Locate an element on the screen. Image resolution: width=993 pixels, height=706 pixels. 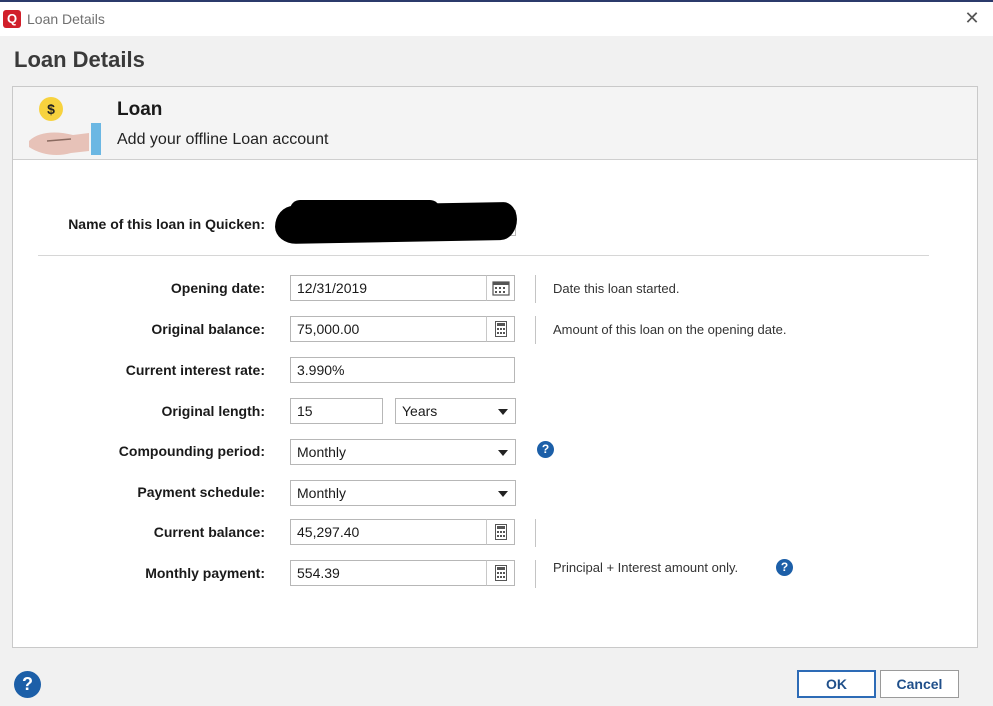
page-title: Loan Details is located at coordinates (79, 59).